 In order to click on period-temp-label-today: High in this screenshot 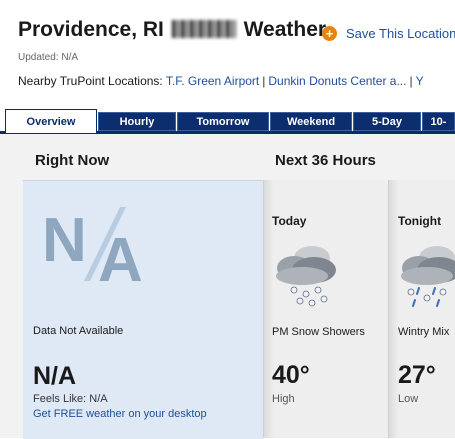, I will do `click(283, 399)`.